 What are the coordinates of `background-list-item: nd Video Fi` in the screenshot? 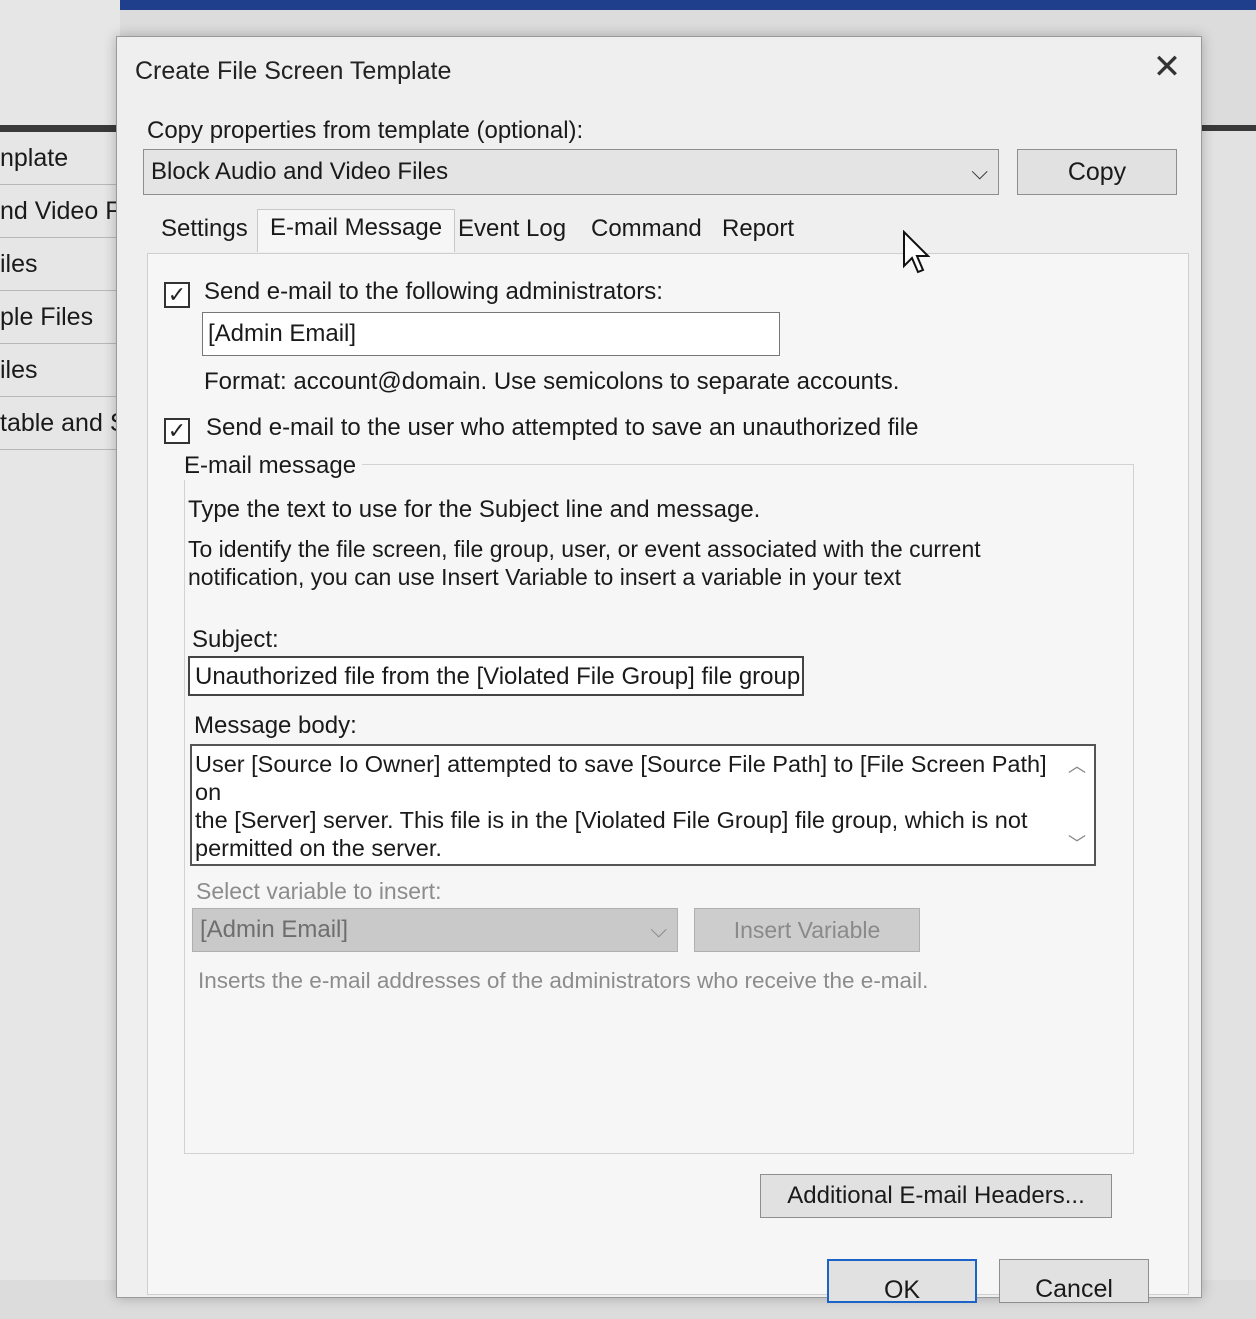 It's located at (61, 211).